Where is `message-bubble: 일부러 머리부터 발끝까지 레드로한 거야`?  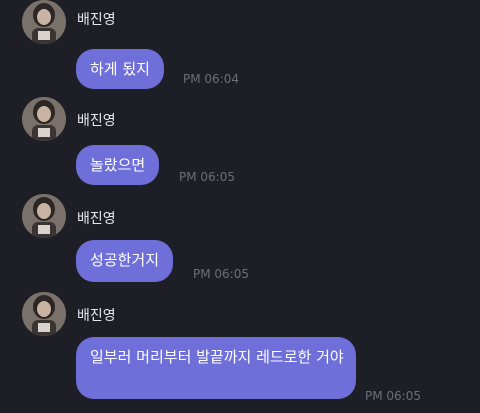
message-bubble: 일부러 머리부터 발끝까지 레드로한 거야 is located at coordinates (216, 368).